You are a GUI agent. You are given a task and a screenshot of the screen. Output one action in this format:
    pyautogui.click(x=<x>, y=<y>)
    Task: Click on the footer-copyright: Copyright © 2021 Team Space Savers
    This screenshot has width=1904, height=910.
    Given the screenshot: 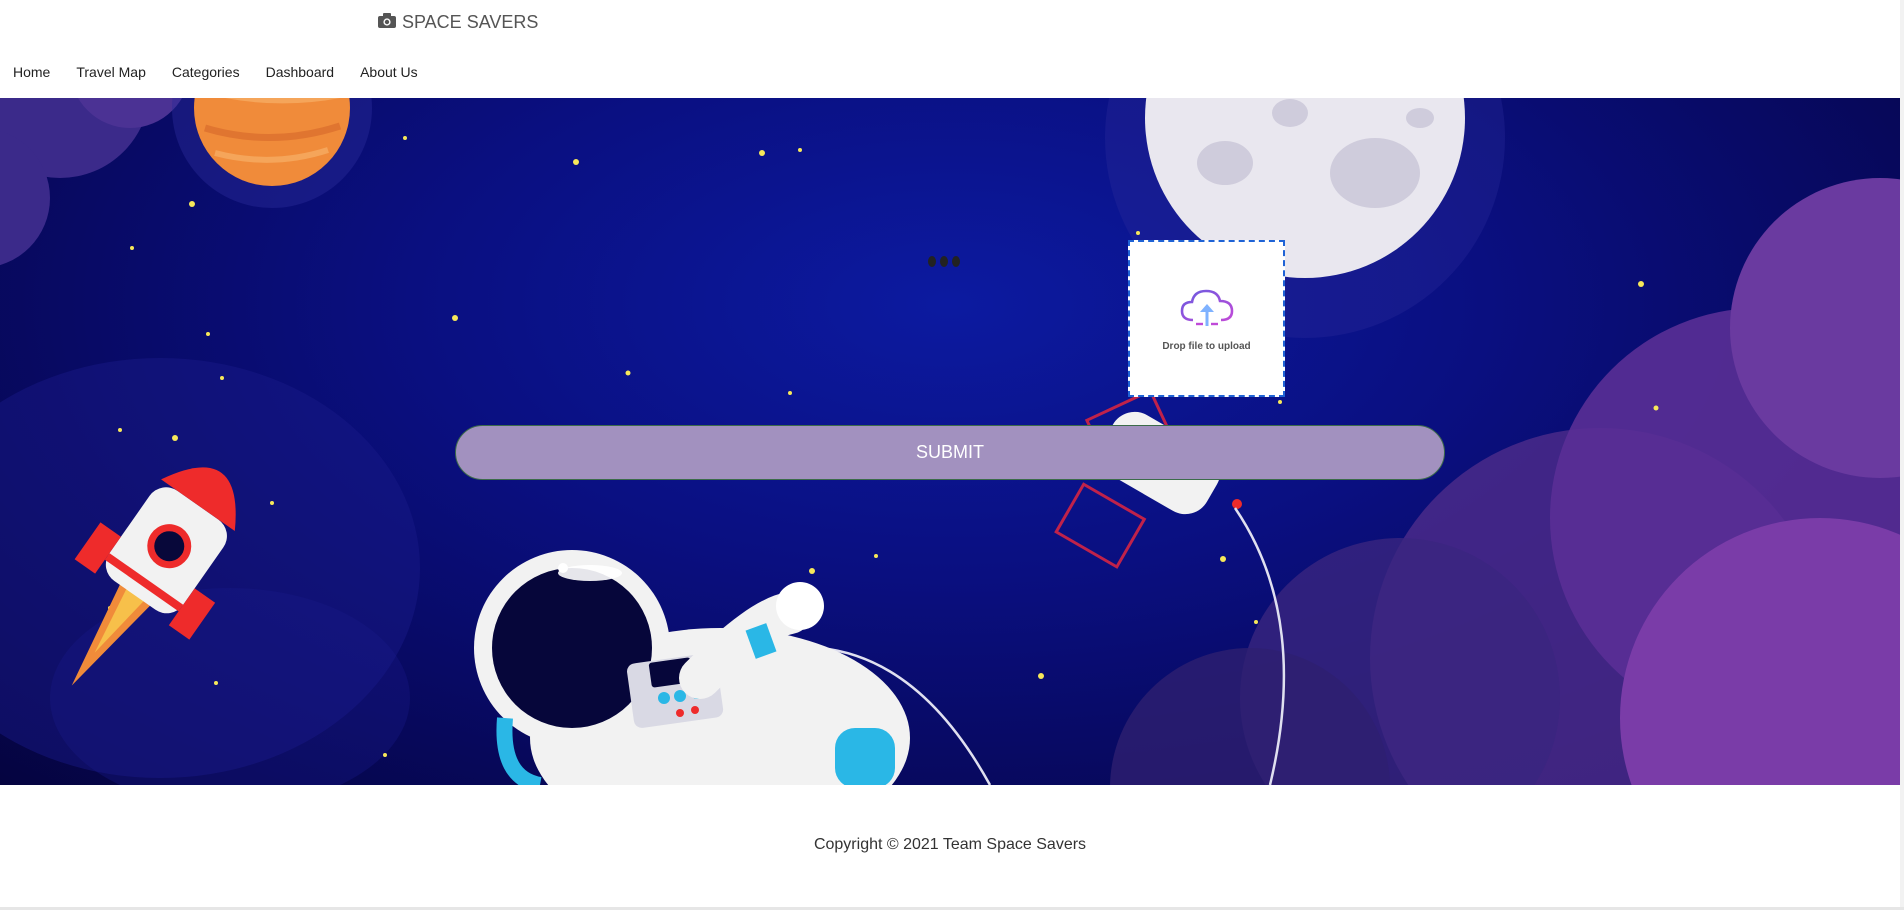 What is the action you would take?
    pyautogui.click(x=950, y=844)
    